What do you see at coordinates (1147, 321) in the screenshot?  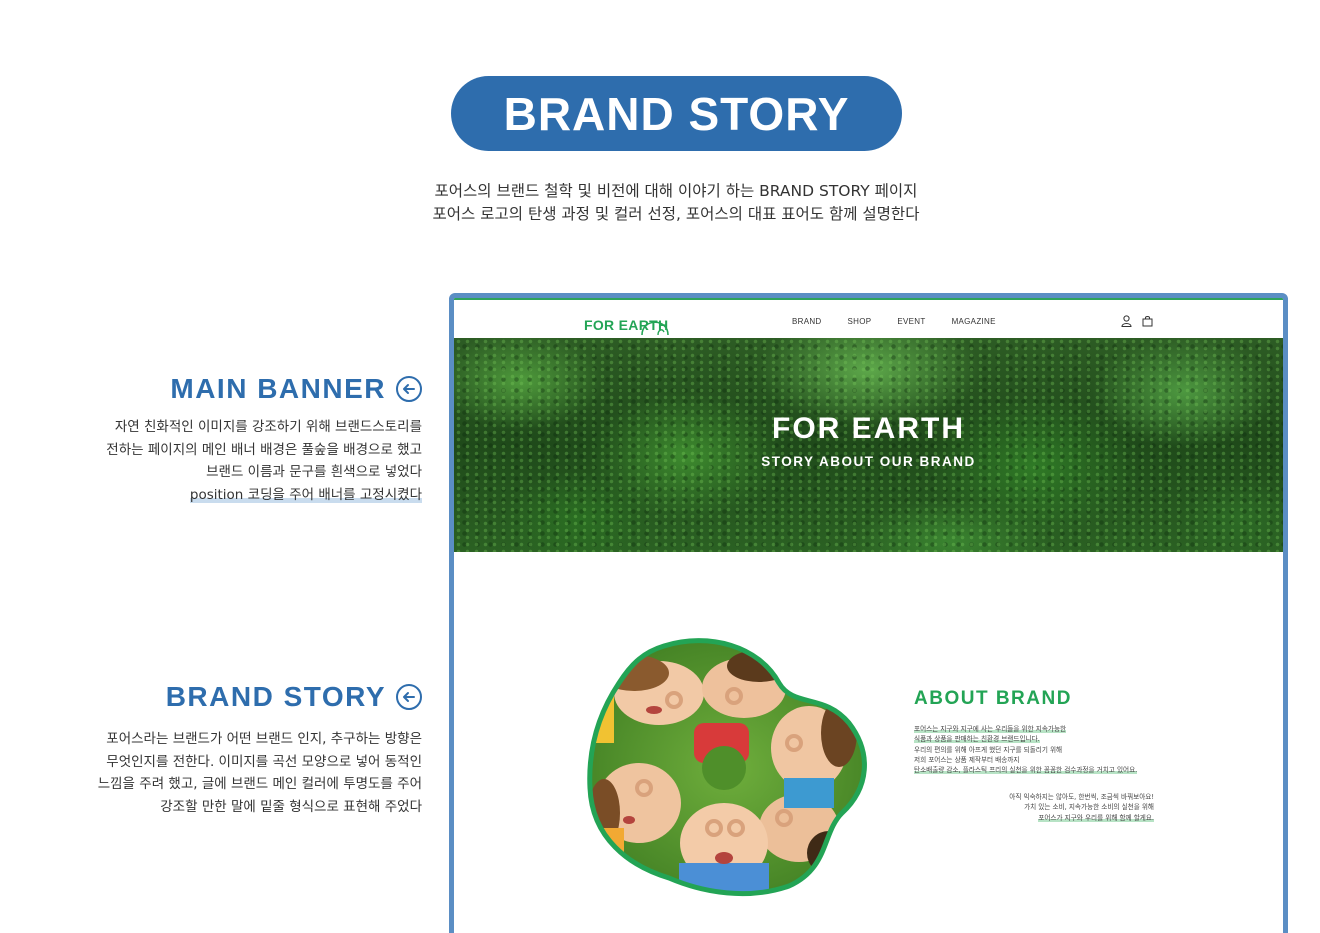 I see `cart-icon` at bounding box center [1147, 321].